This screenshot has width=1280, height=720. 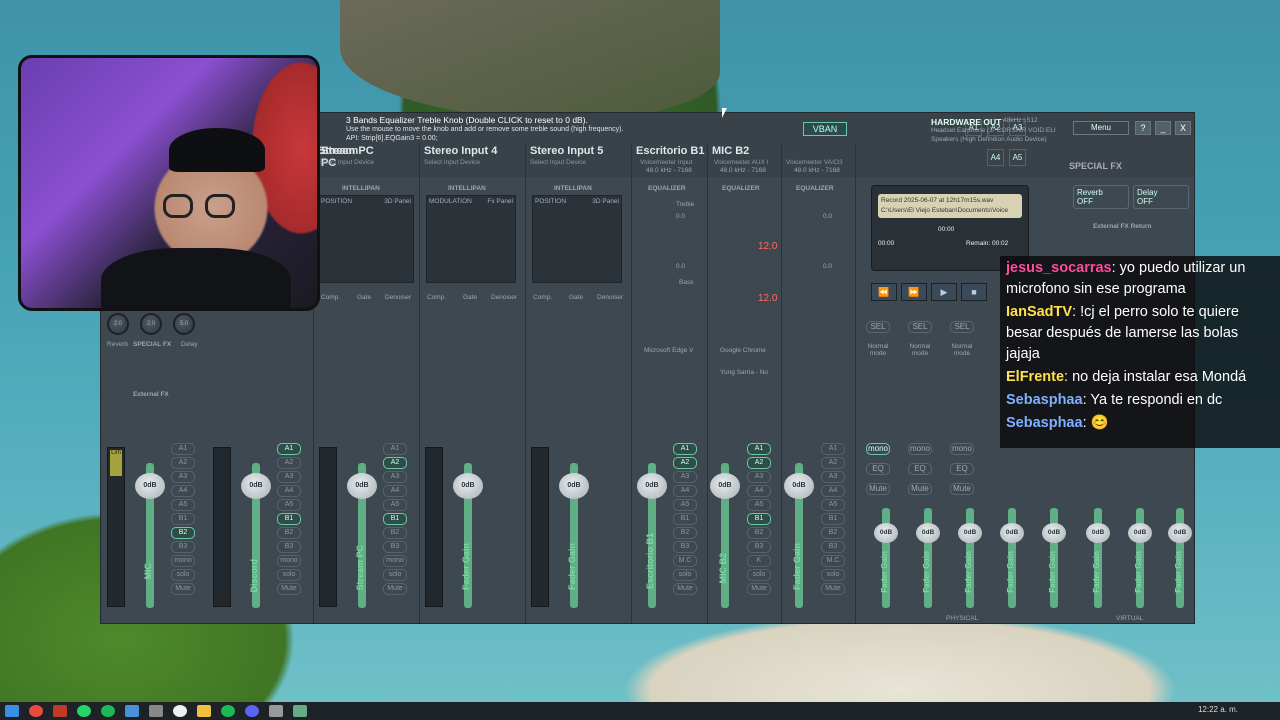 I want to click on whatsapp-icon, so click(x=84, y=711).